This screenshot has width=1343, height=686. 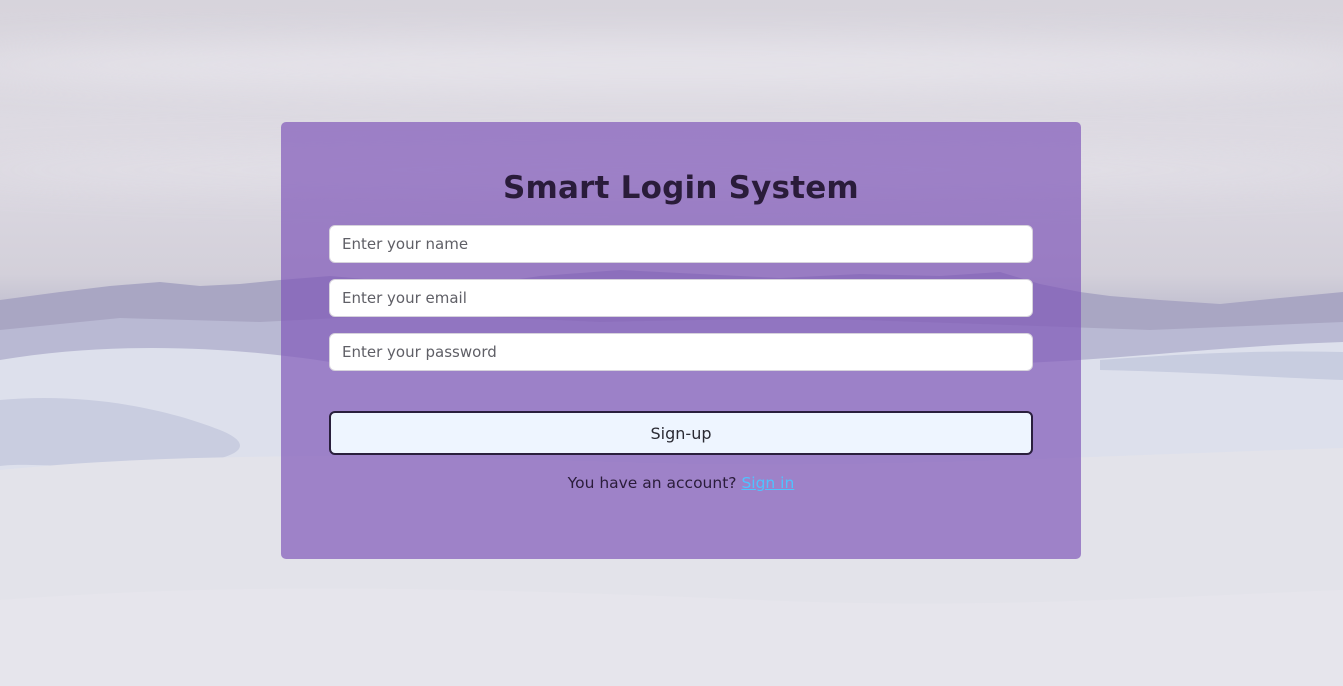 I want to click on signin-link: Sign in, so click(x=767, y=483).